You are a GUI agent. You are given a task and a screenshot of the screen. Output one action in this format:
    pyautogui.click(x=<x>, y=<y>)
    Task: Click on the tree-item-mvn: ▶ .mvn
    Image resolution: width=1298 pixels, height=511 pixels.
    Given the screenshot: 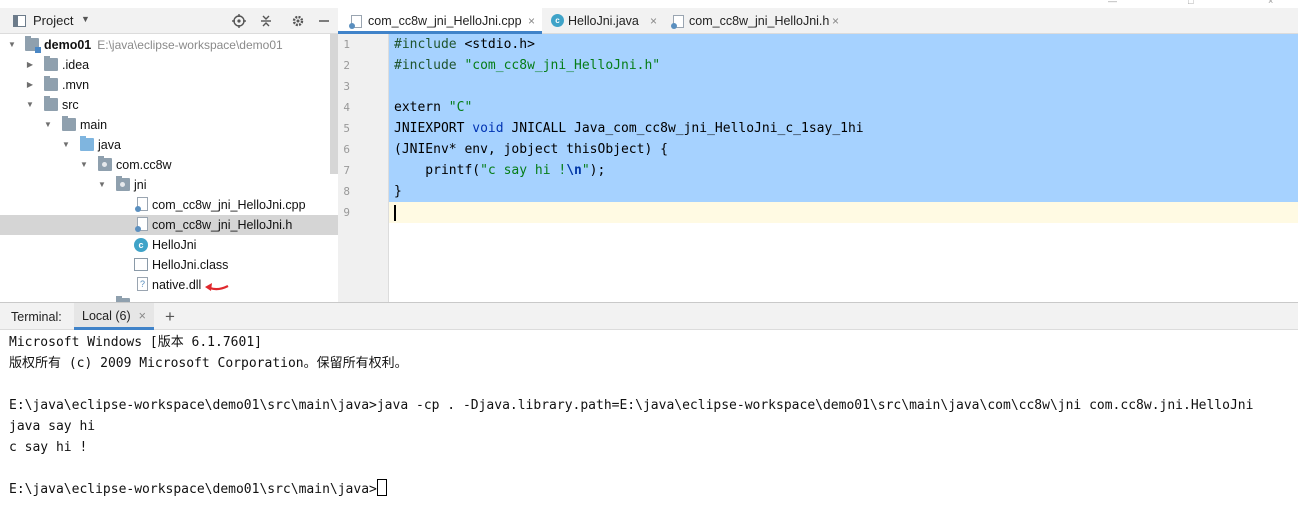 What is the action you would take?
    pyautogui.click(x=169, y=85)
    